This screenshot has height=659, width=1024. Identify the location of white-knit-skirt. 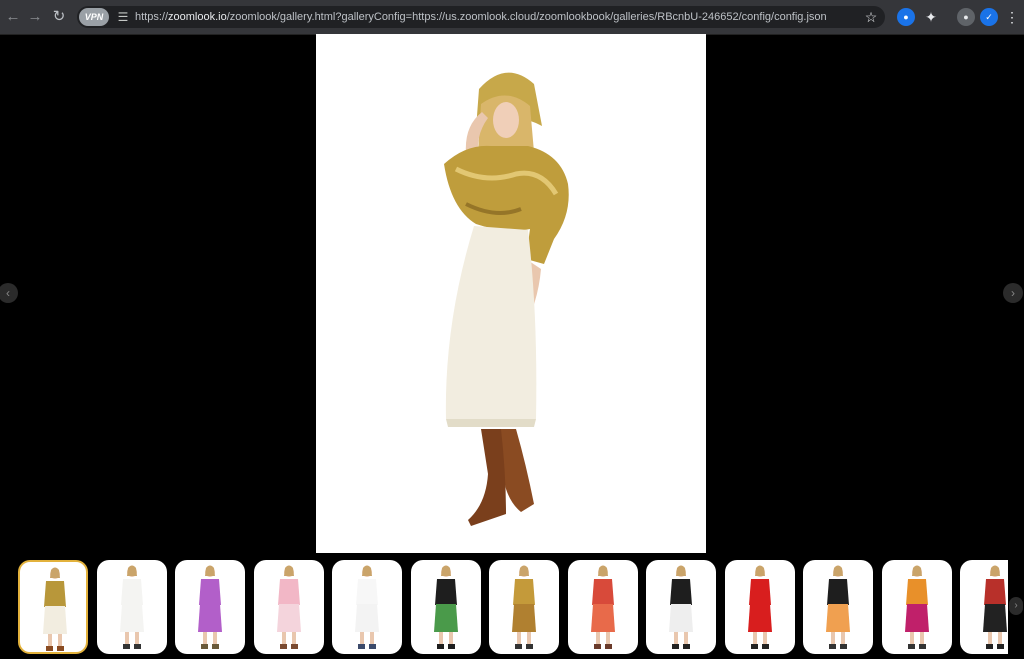
(491, 322).